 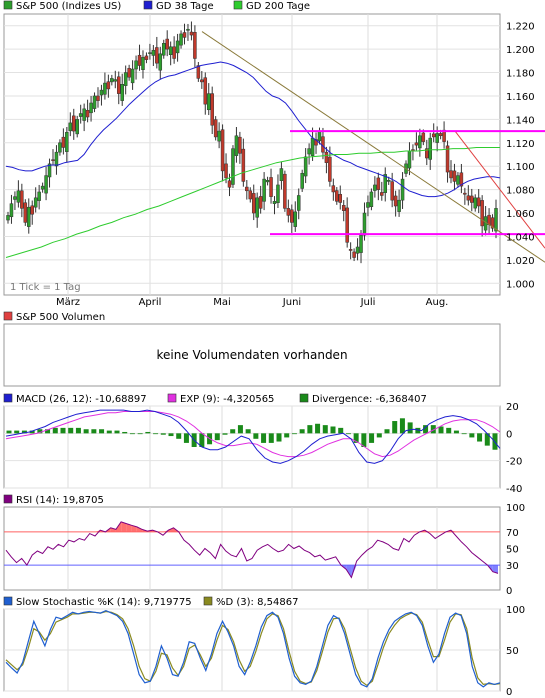 What do you see at coordinates (512, 651) in the screenshot?
I see `stoch-y-tick-label: 50` at bounding box center [512, 651].